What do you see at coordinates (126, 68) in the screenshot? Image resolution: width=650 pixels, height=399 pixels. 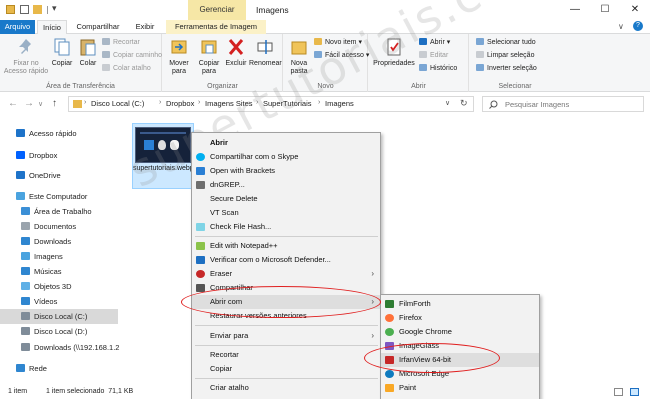 I see `paste-shortcut-button: Colar atalho` at bounding box center [126, 68].